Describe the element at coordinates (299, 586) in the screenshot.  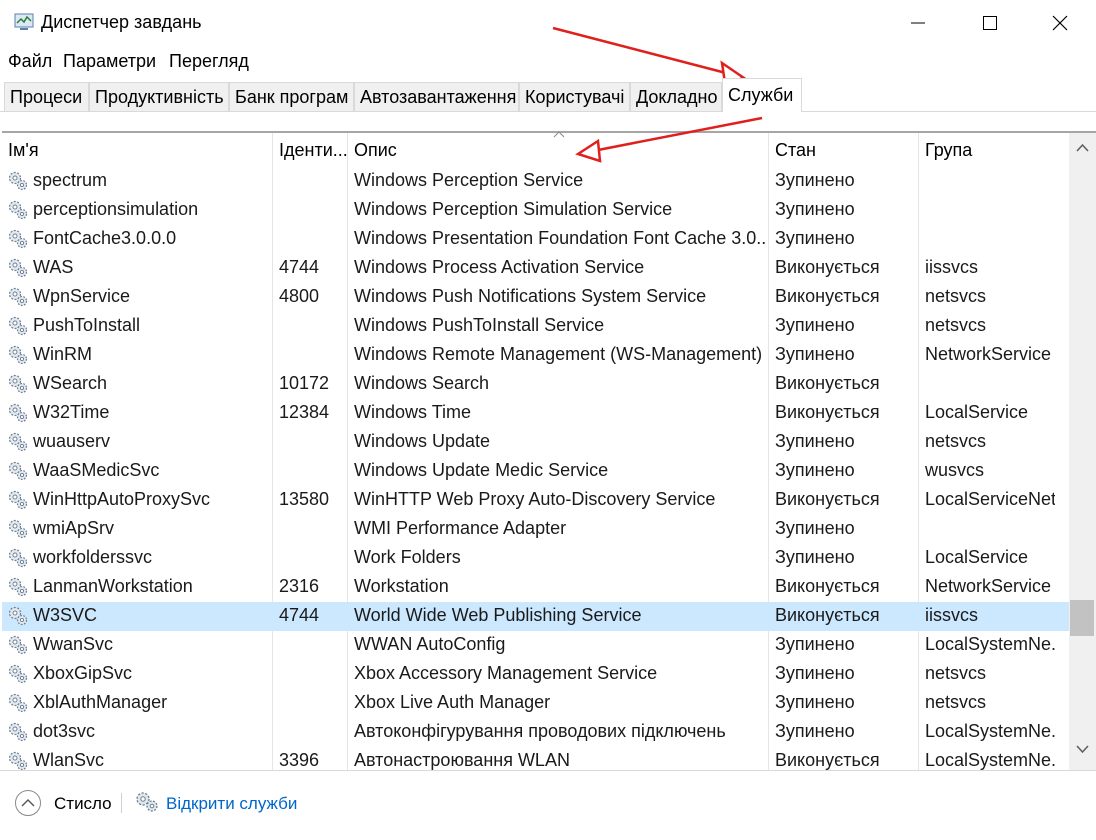
I see `service-pid: 2316` at that location.